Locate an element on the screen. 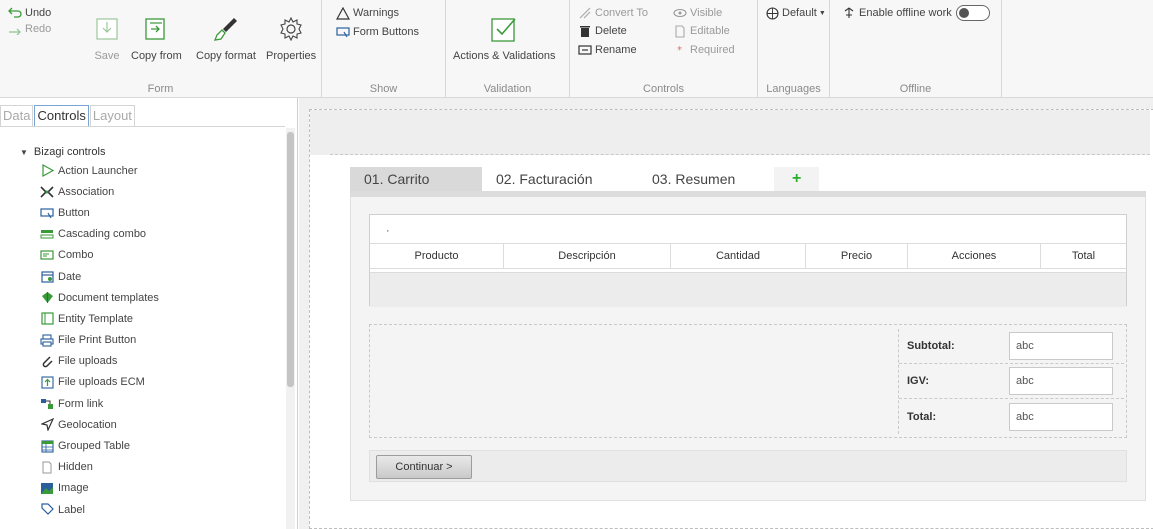 The width and height of the screenshot is (1153, 529). subtotal-field: abc is located at coordinates (1061, 346).